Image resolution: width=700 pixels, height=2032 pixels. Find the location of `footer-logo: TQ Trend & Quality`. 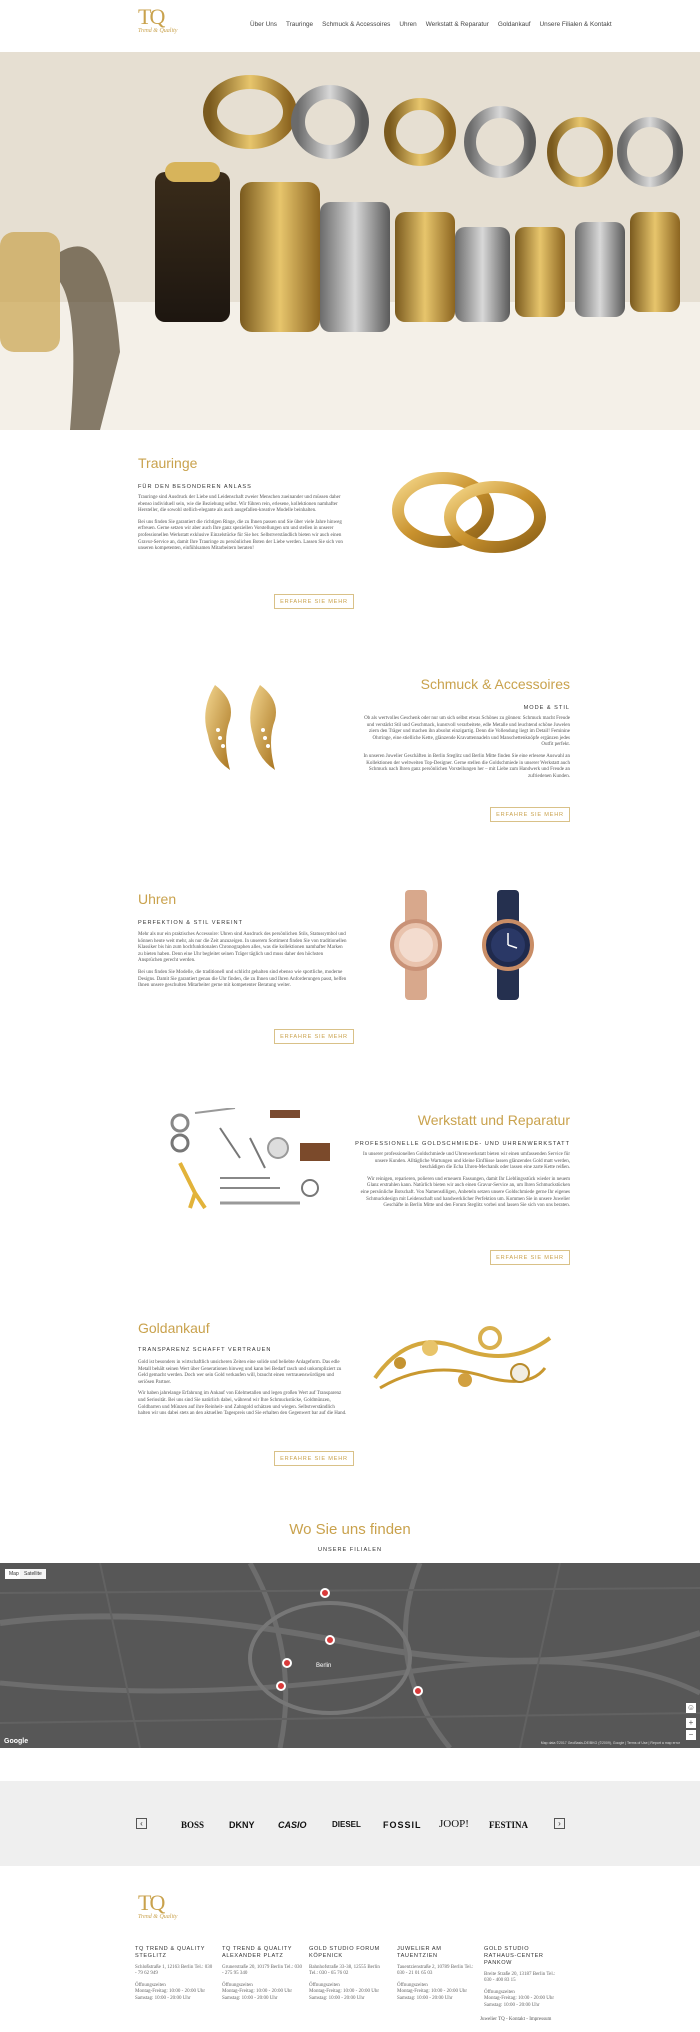

footer-logo: TQ Trend & Quality is located at coordinates (161, 1913).